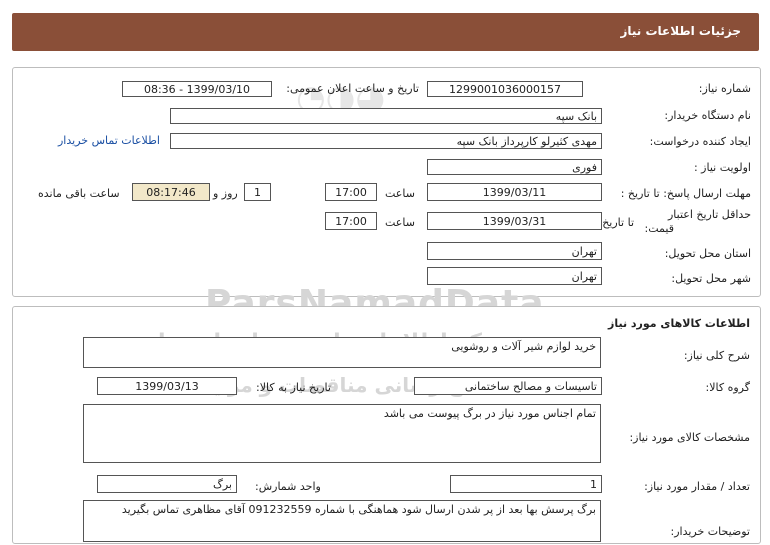 The image size is (770, 545). What do you see at coordinates (685, 193) in the screenshot?
I see `reply-deadline-label: مهلت ارسال پاسخ: تا تاریخ :` at bounding box center [685, 193].